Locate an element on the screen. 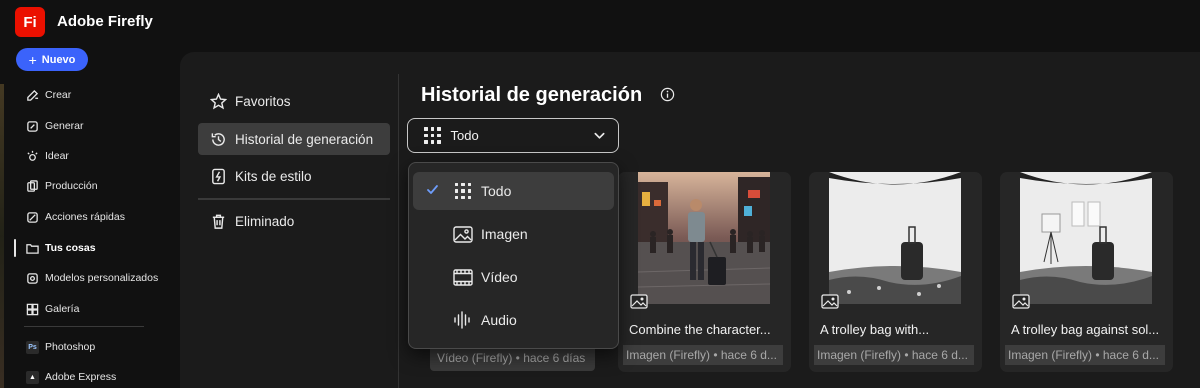 The height and width of the screenshot is (388, 1200). sidebar-item-label: Acciones rápidas is located at coordinates (85, 217).